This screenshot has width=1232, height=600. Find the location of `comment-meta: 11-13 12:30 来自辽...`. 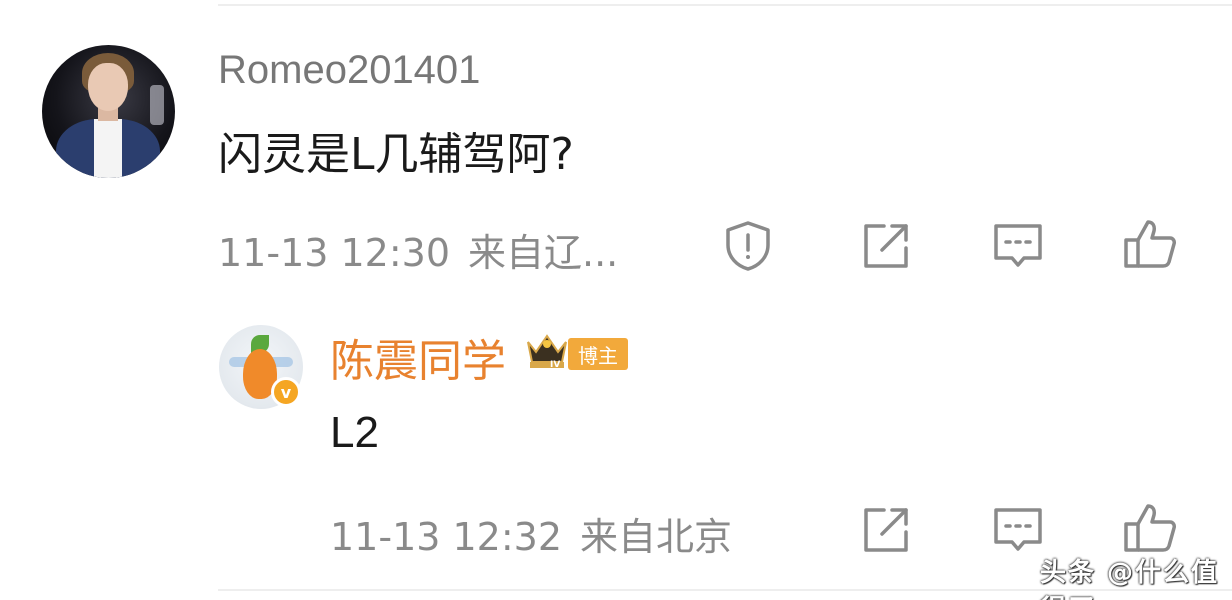

comment-meta: 11-13 12:30 来自辽... is located at coordinates (418, 249).